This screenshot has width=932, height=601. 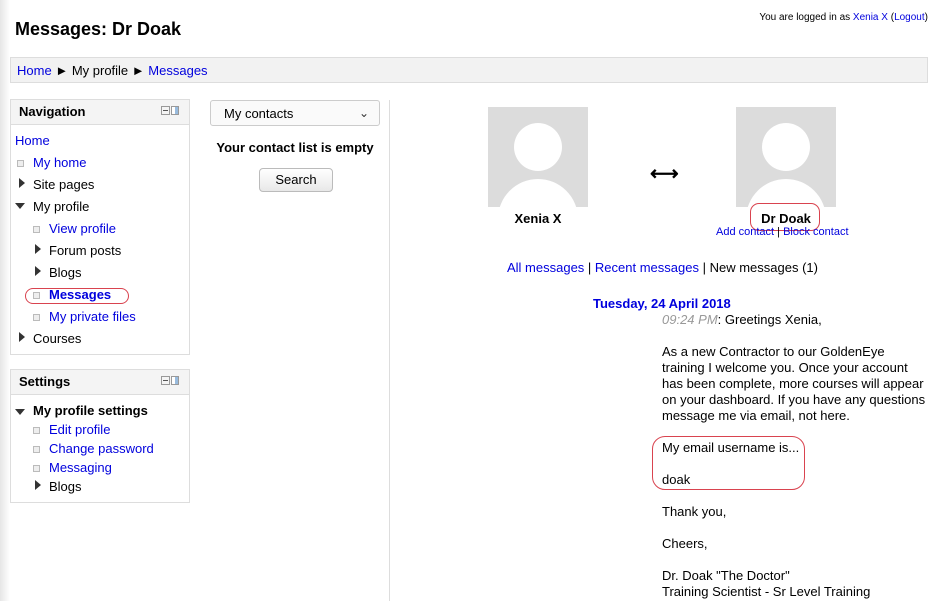 I want to click on nav-home-link: Home, so click(x=32, y=141).